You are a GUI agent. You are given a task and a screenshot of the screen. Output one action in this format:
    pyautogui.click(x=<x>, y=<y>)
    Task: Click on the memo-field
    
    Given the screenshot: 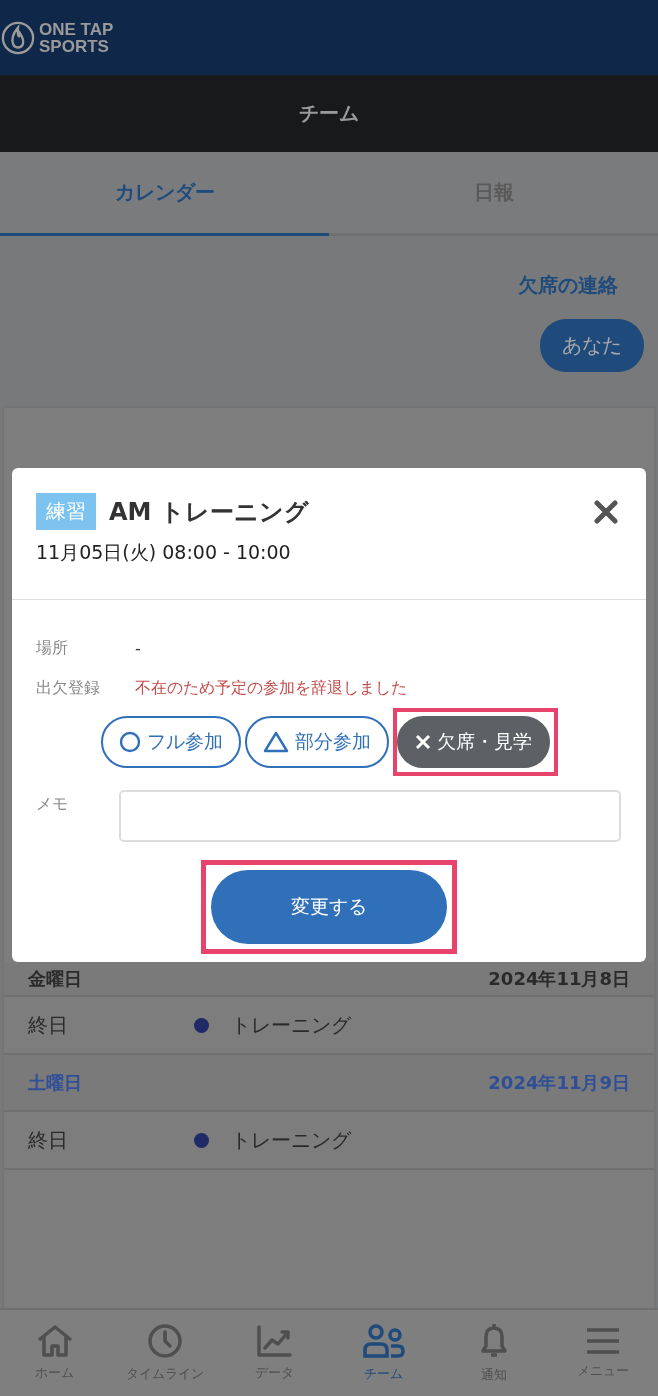 What is the action you would take?
    pyautogui.click(x=370, y=816)
    